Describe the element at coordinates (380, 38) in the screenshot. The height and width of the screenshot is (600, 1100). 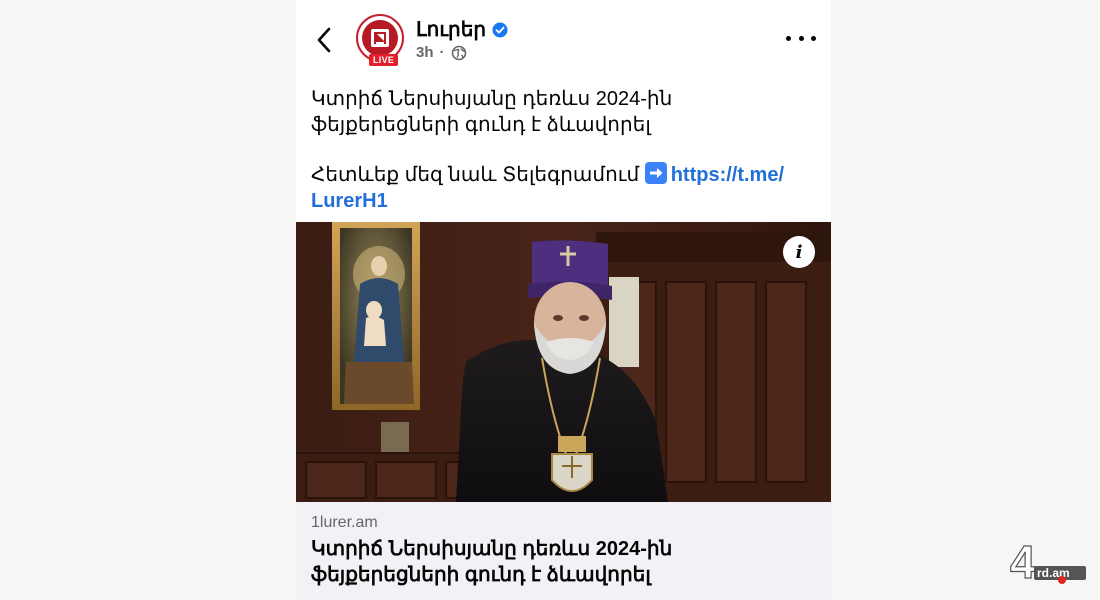
I see `logo-icon` at that location.